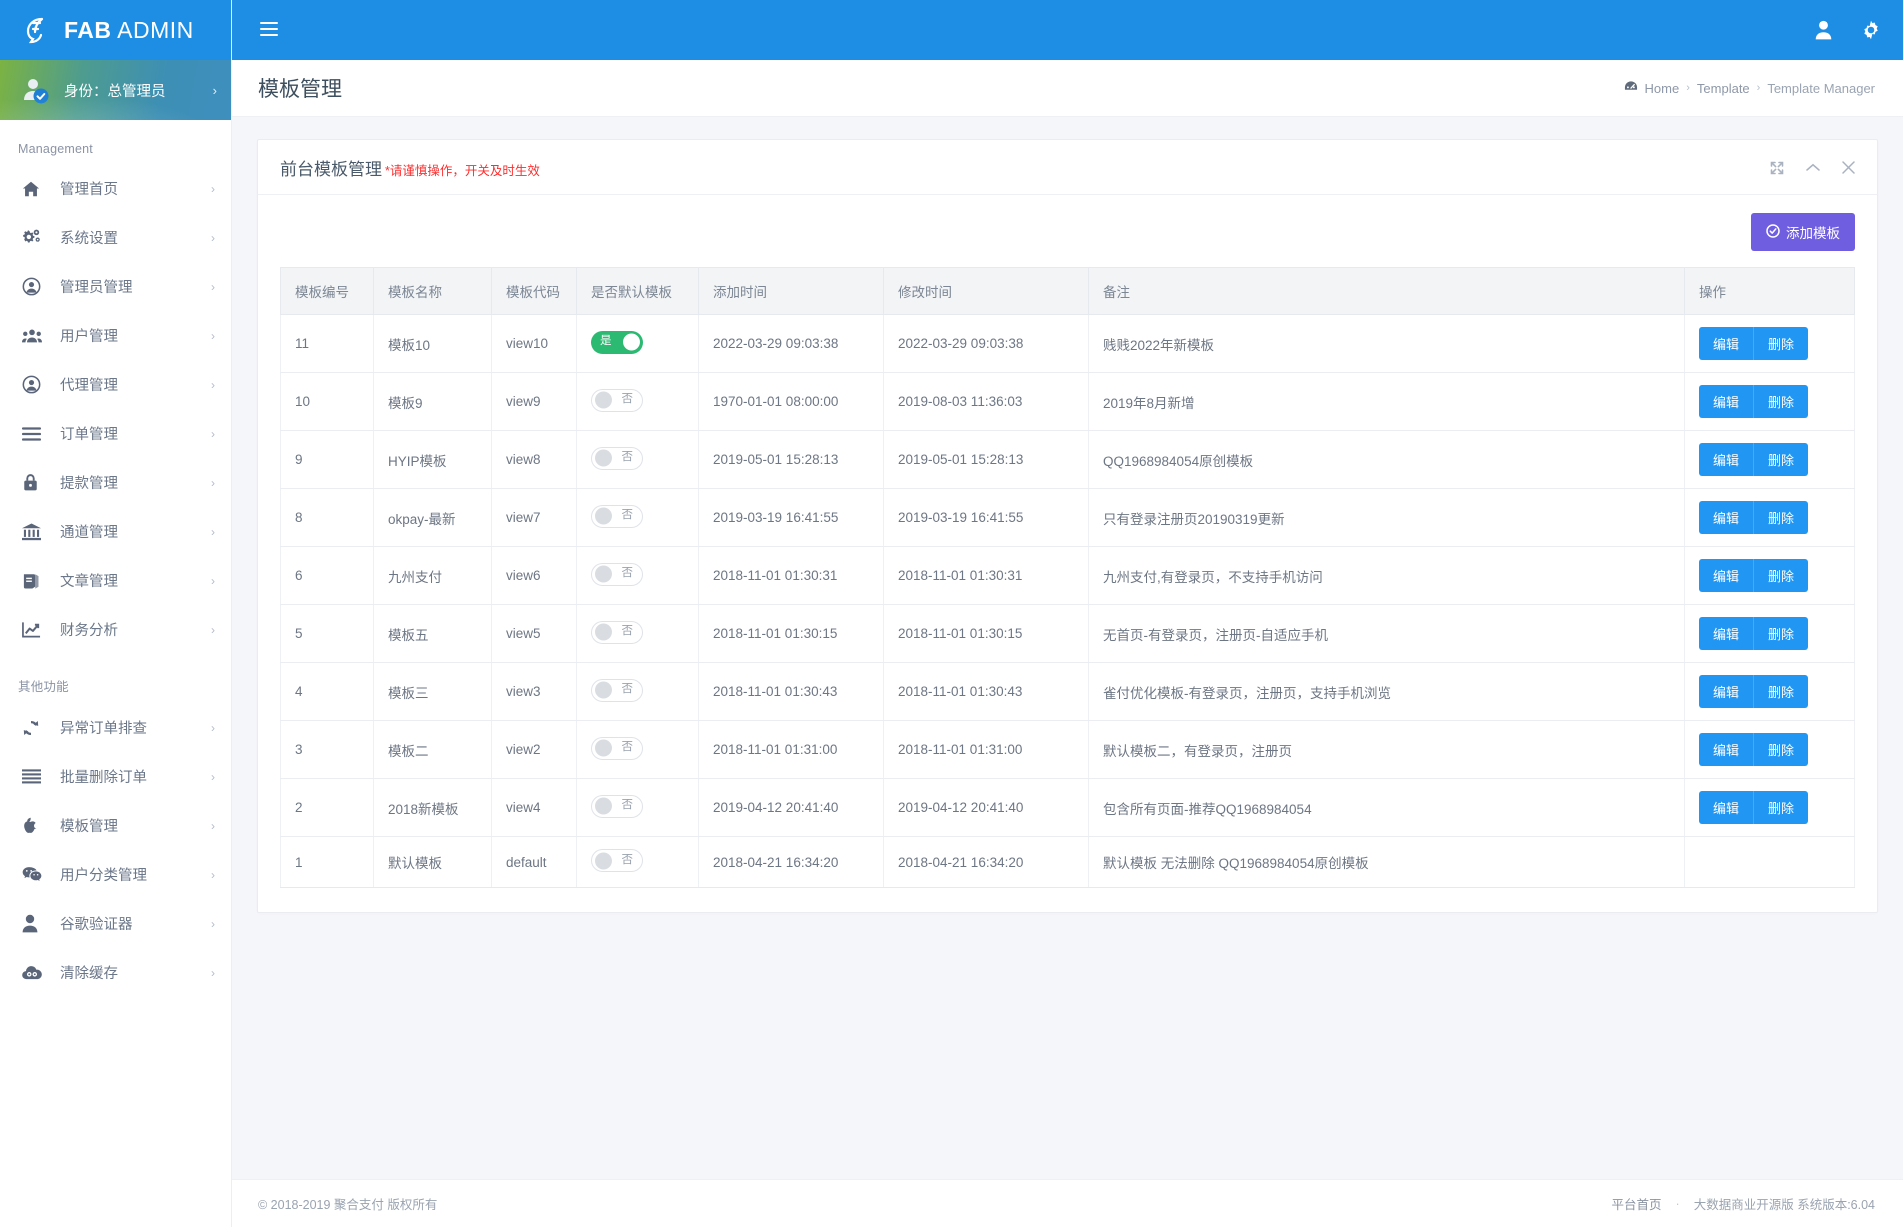 The height and width of the screenshot is (1227, 1903). Describe the element at coordinates (1386, 517) in the screenshot. I see `cell-note: 只有登录注册页20190319更新` at that location.